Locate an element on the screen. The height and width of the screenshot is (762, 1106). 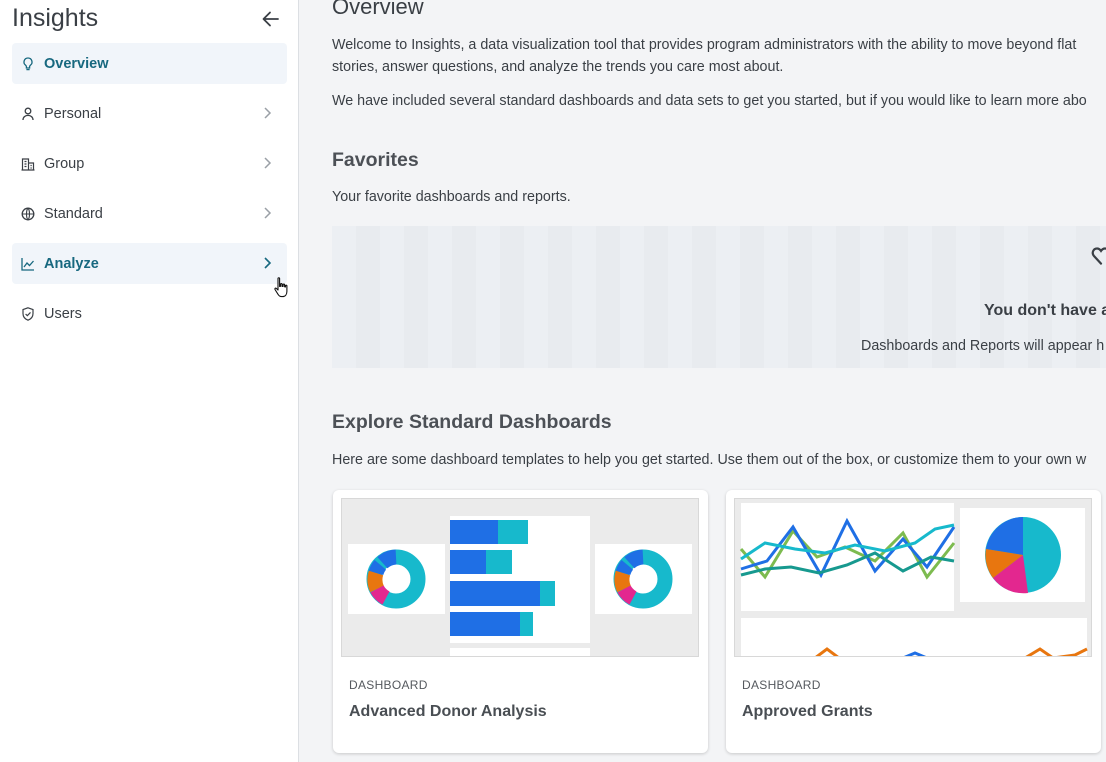
person-icon is located at coordinates (28, 114).